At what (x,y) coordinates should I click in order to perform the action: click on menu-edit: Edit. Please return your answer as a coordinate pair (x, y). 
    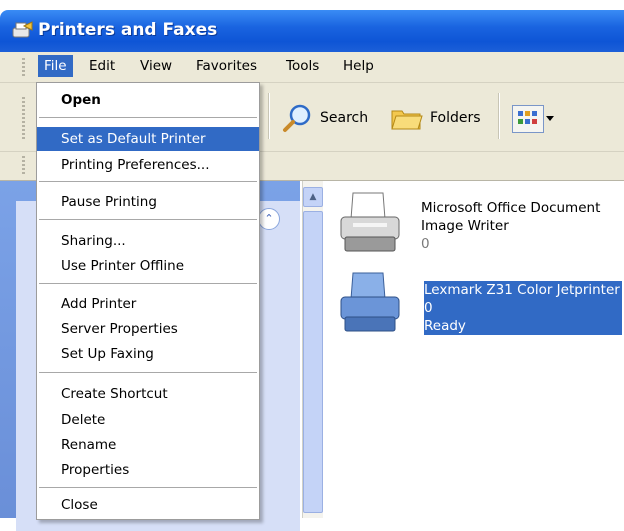
    Looking at the image, I should click on (102, 66).